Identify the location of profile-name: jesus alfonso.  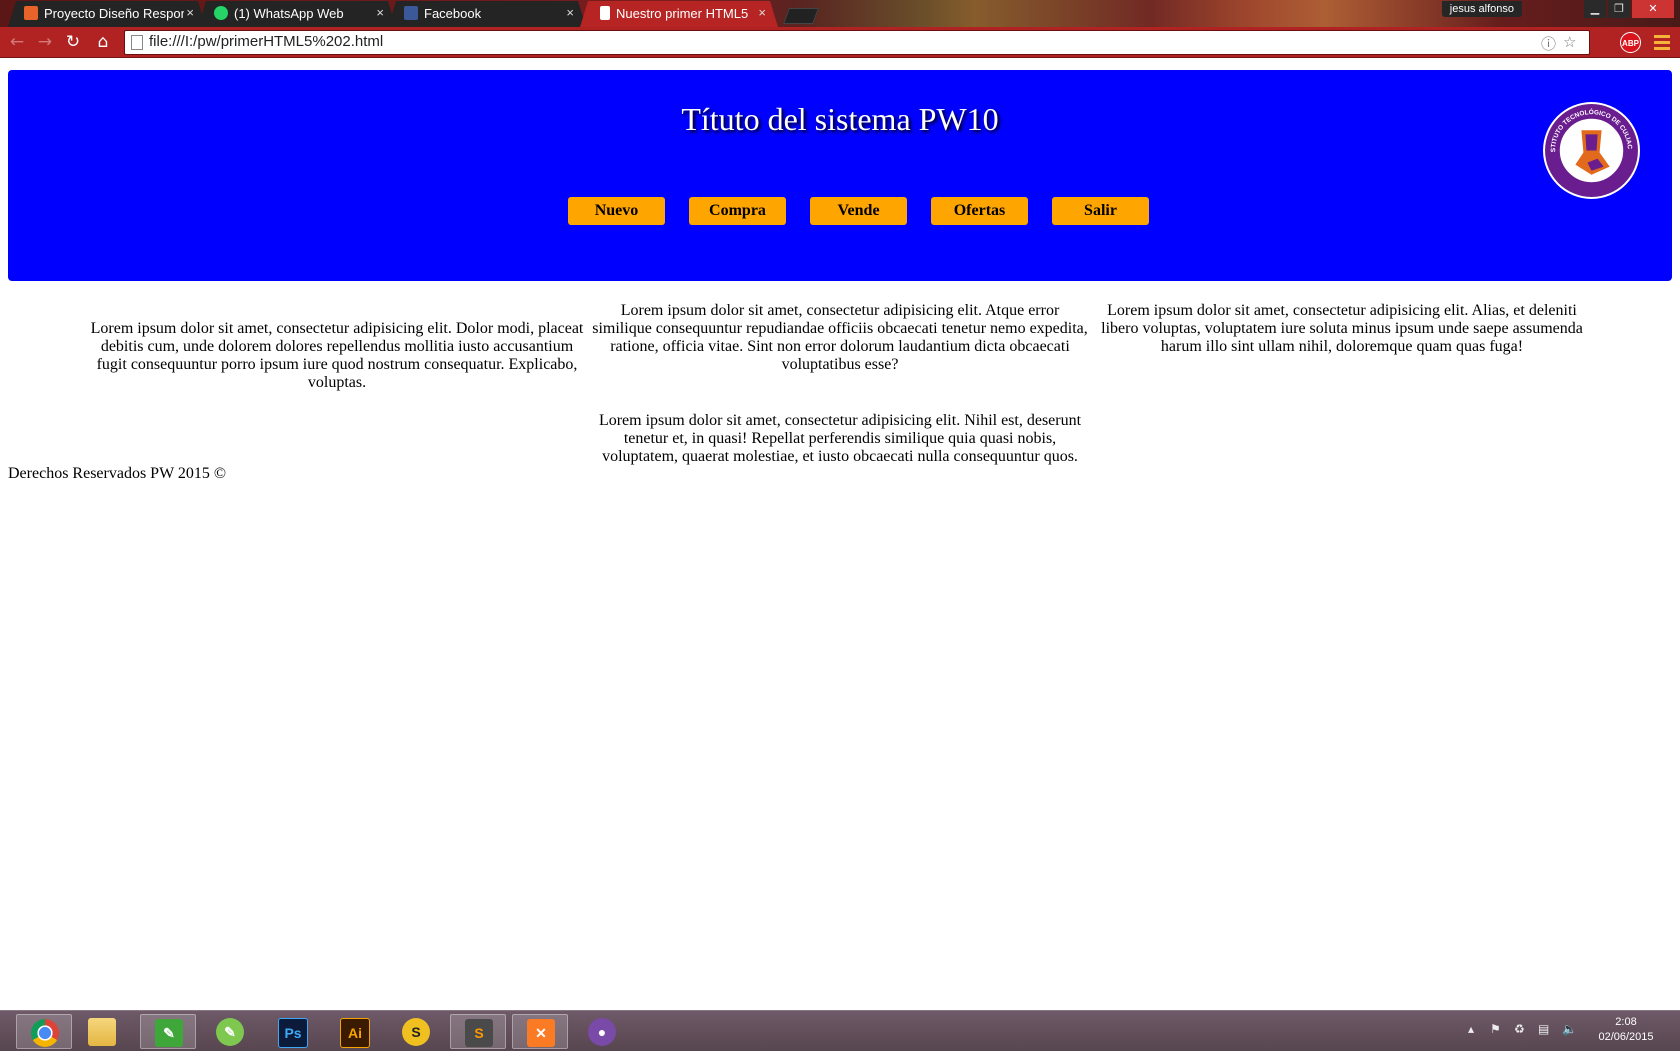
(1481, 9).